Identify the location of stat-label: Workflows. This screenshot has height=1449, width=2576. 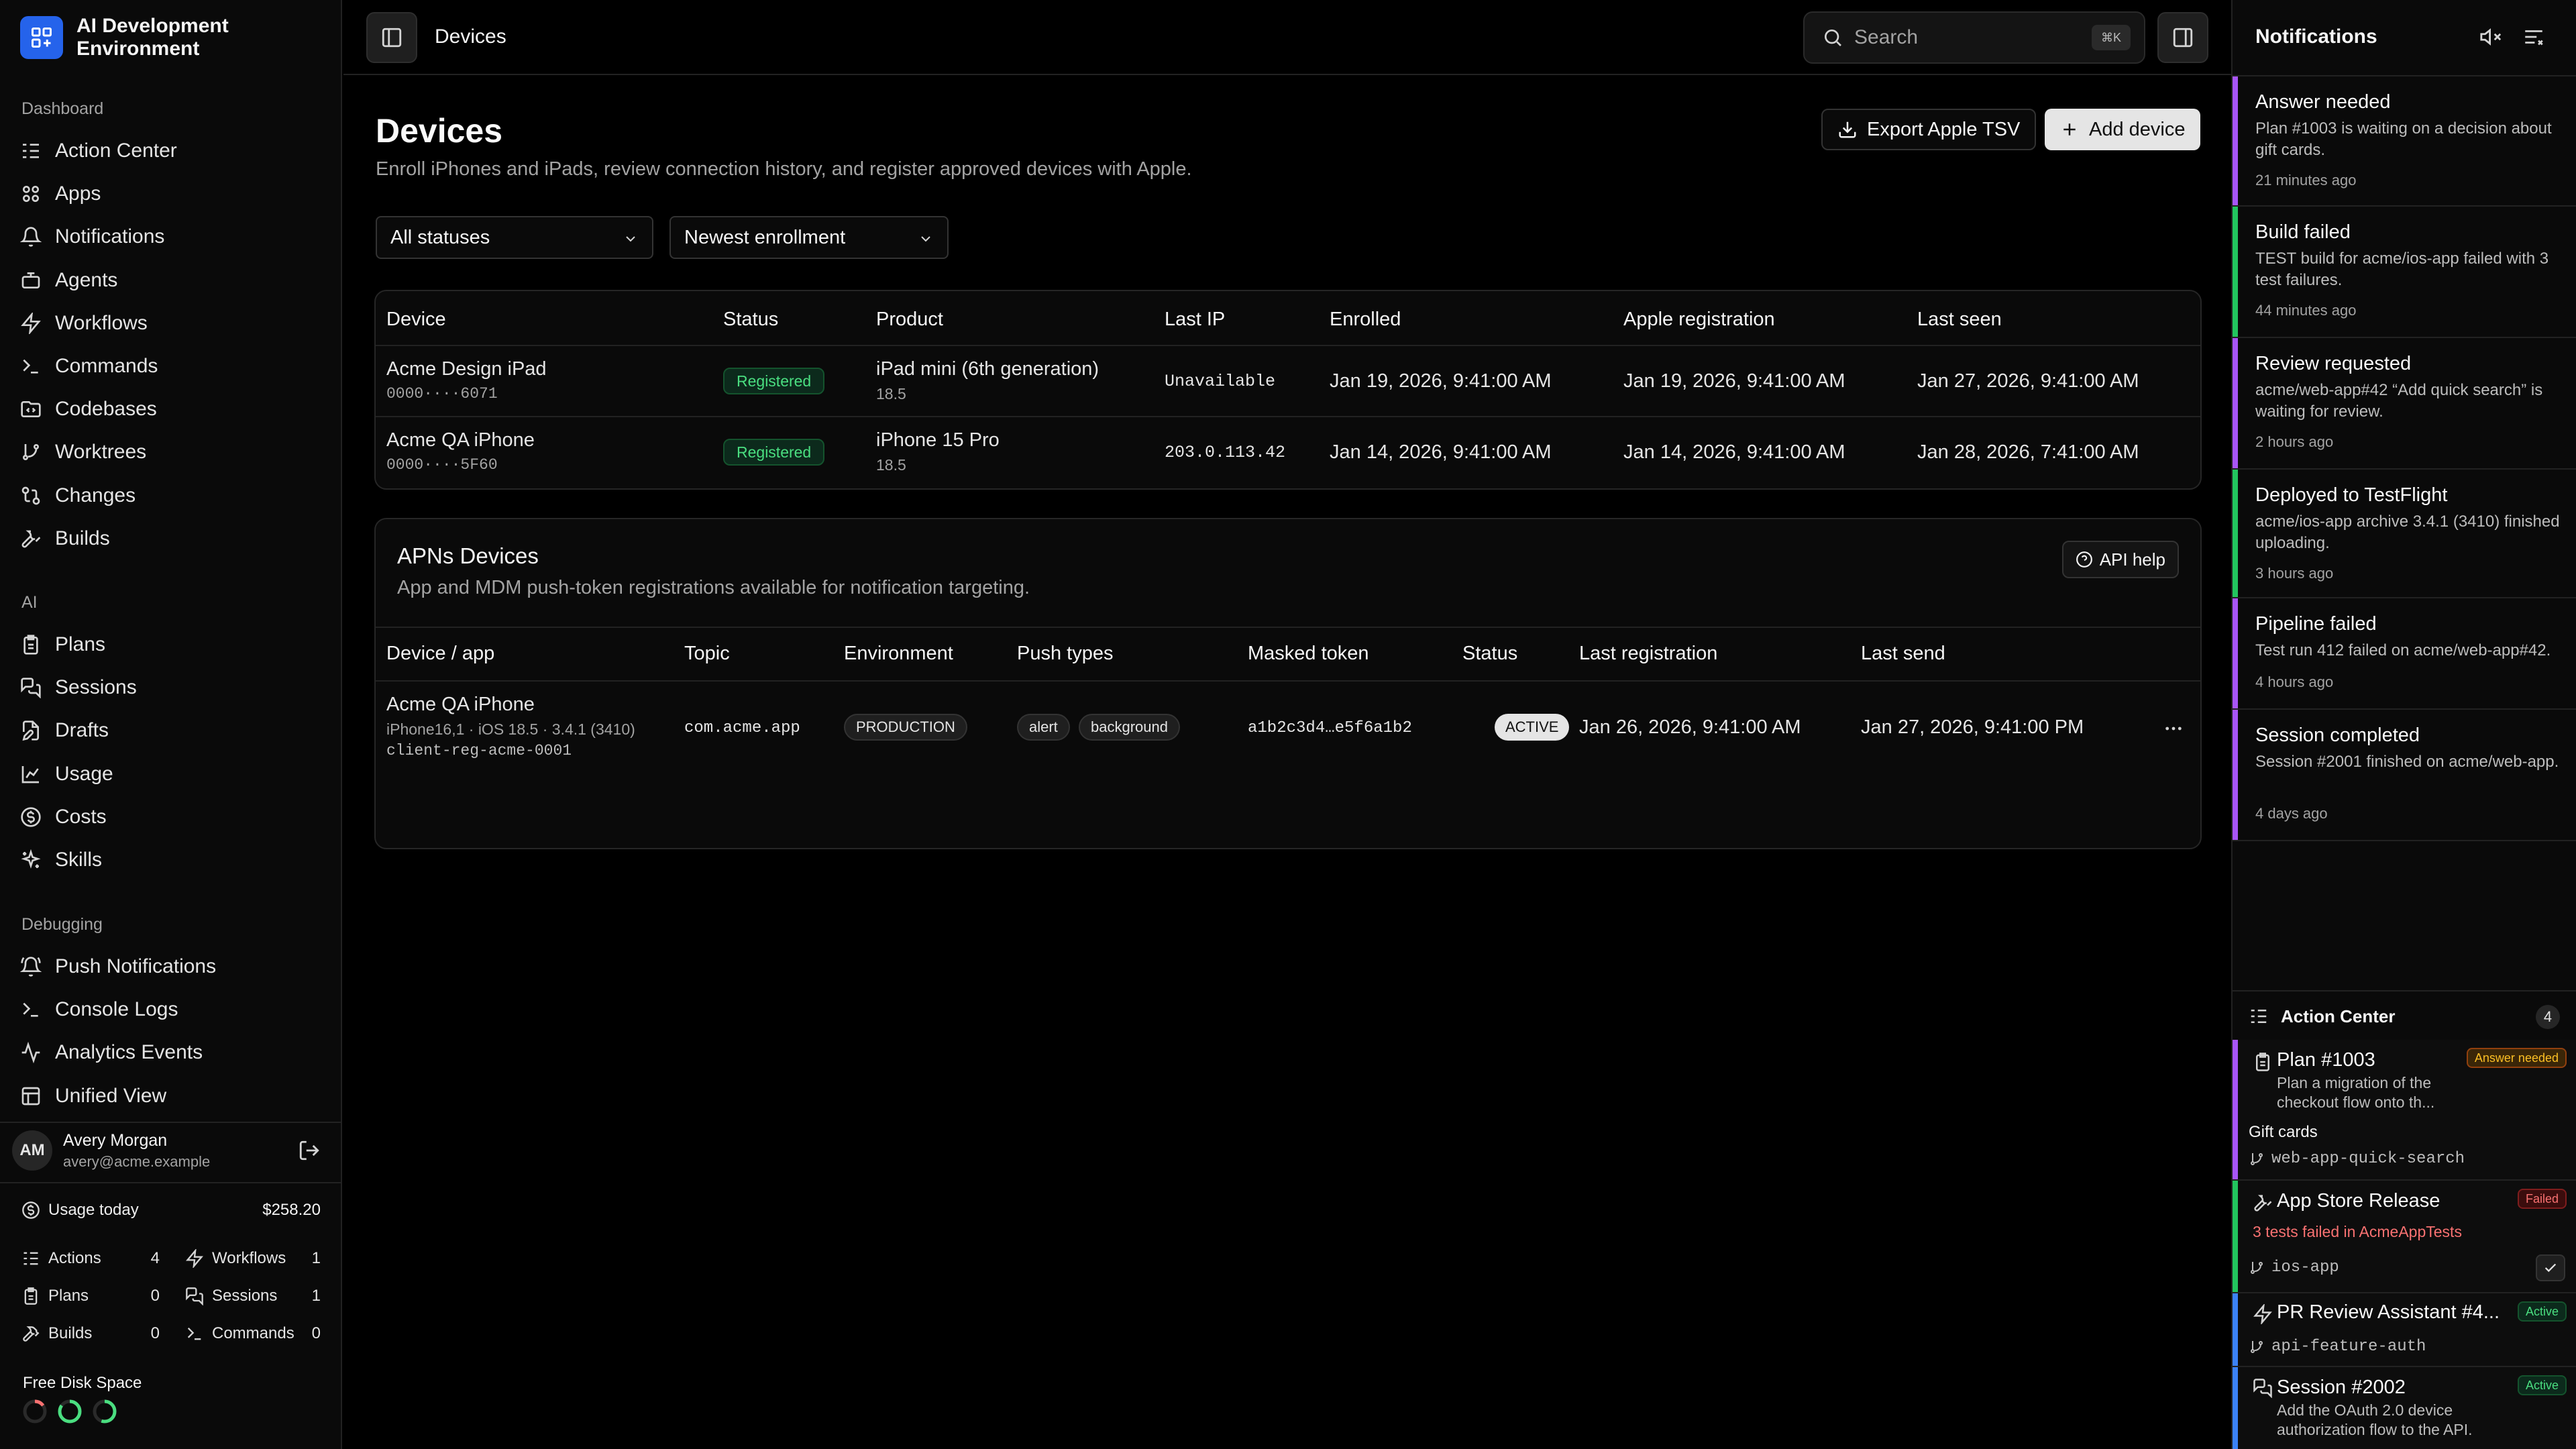
(249, 1258).